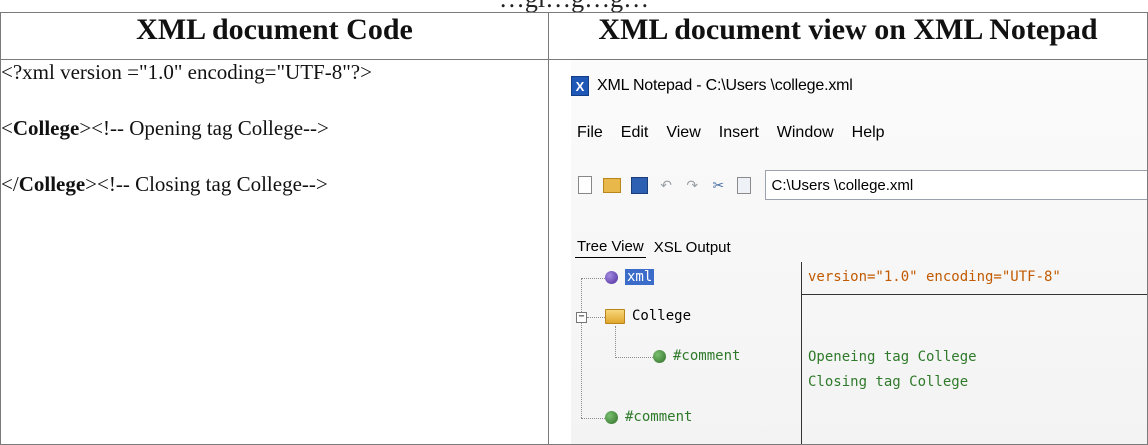  What do you see at coordinates (934, 277) in the screenshot?
I see `value-xml-declaration: version="1.0" encoding="UTF-8"` at bounding box center [934, 277].